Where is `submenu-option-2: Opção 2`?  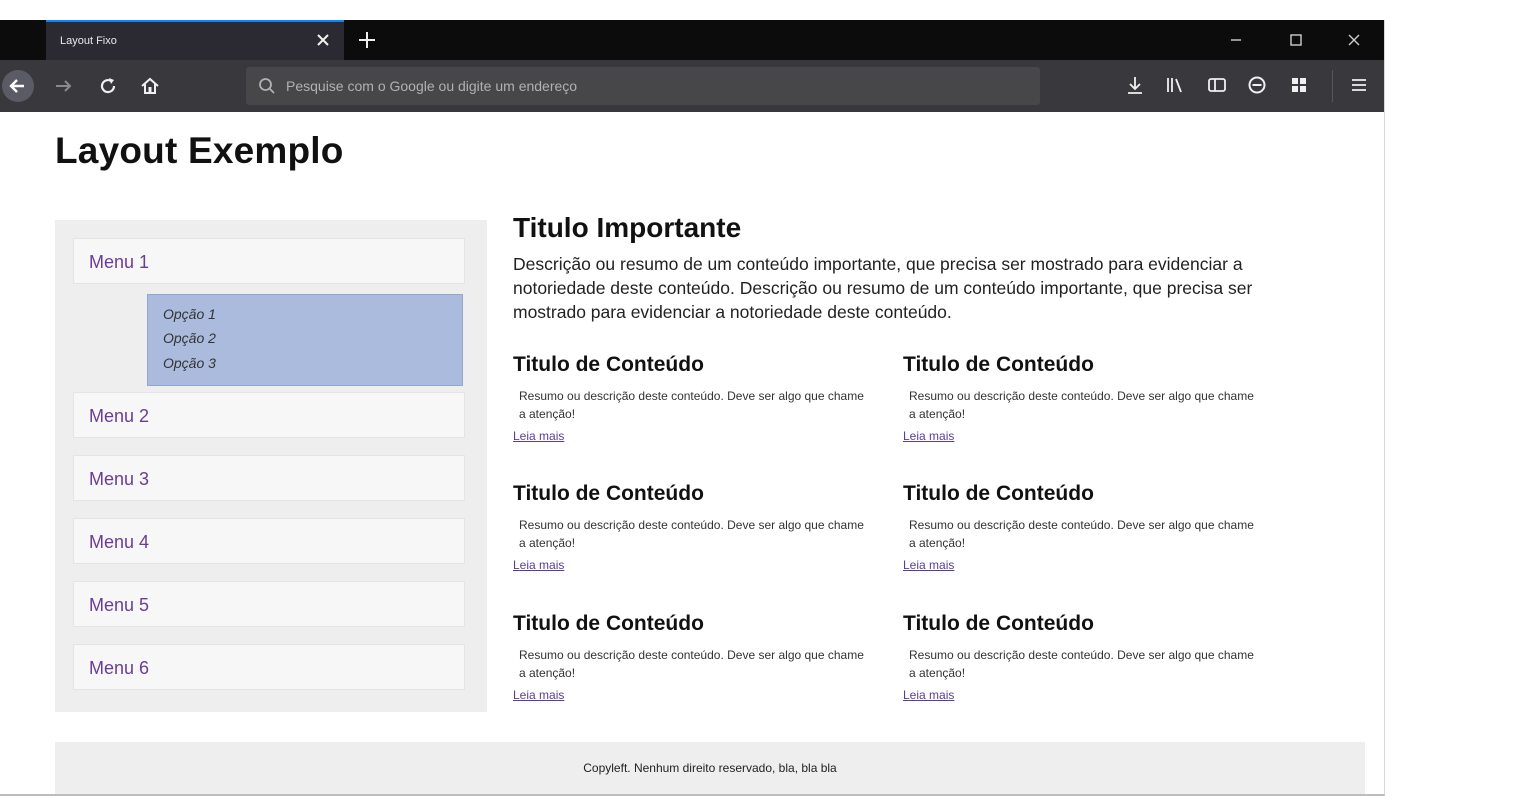
submenu-option-2: Opção 2 is located at coordinates (189, 338).